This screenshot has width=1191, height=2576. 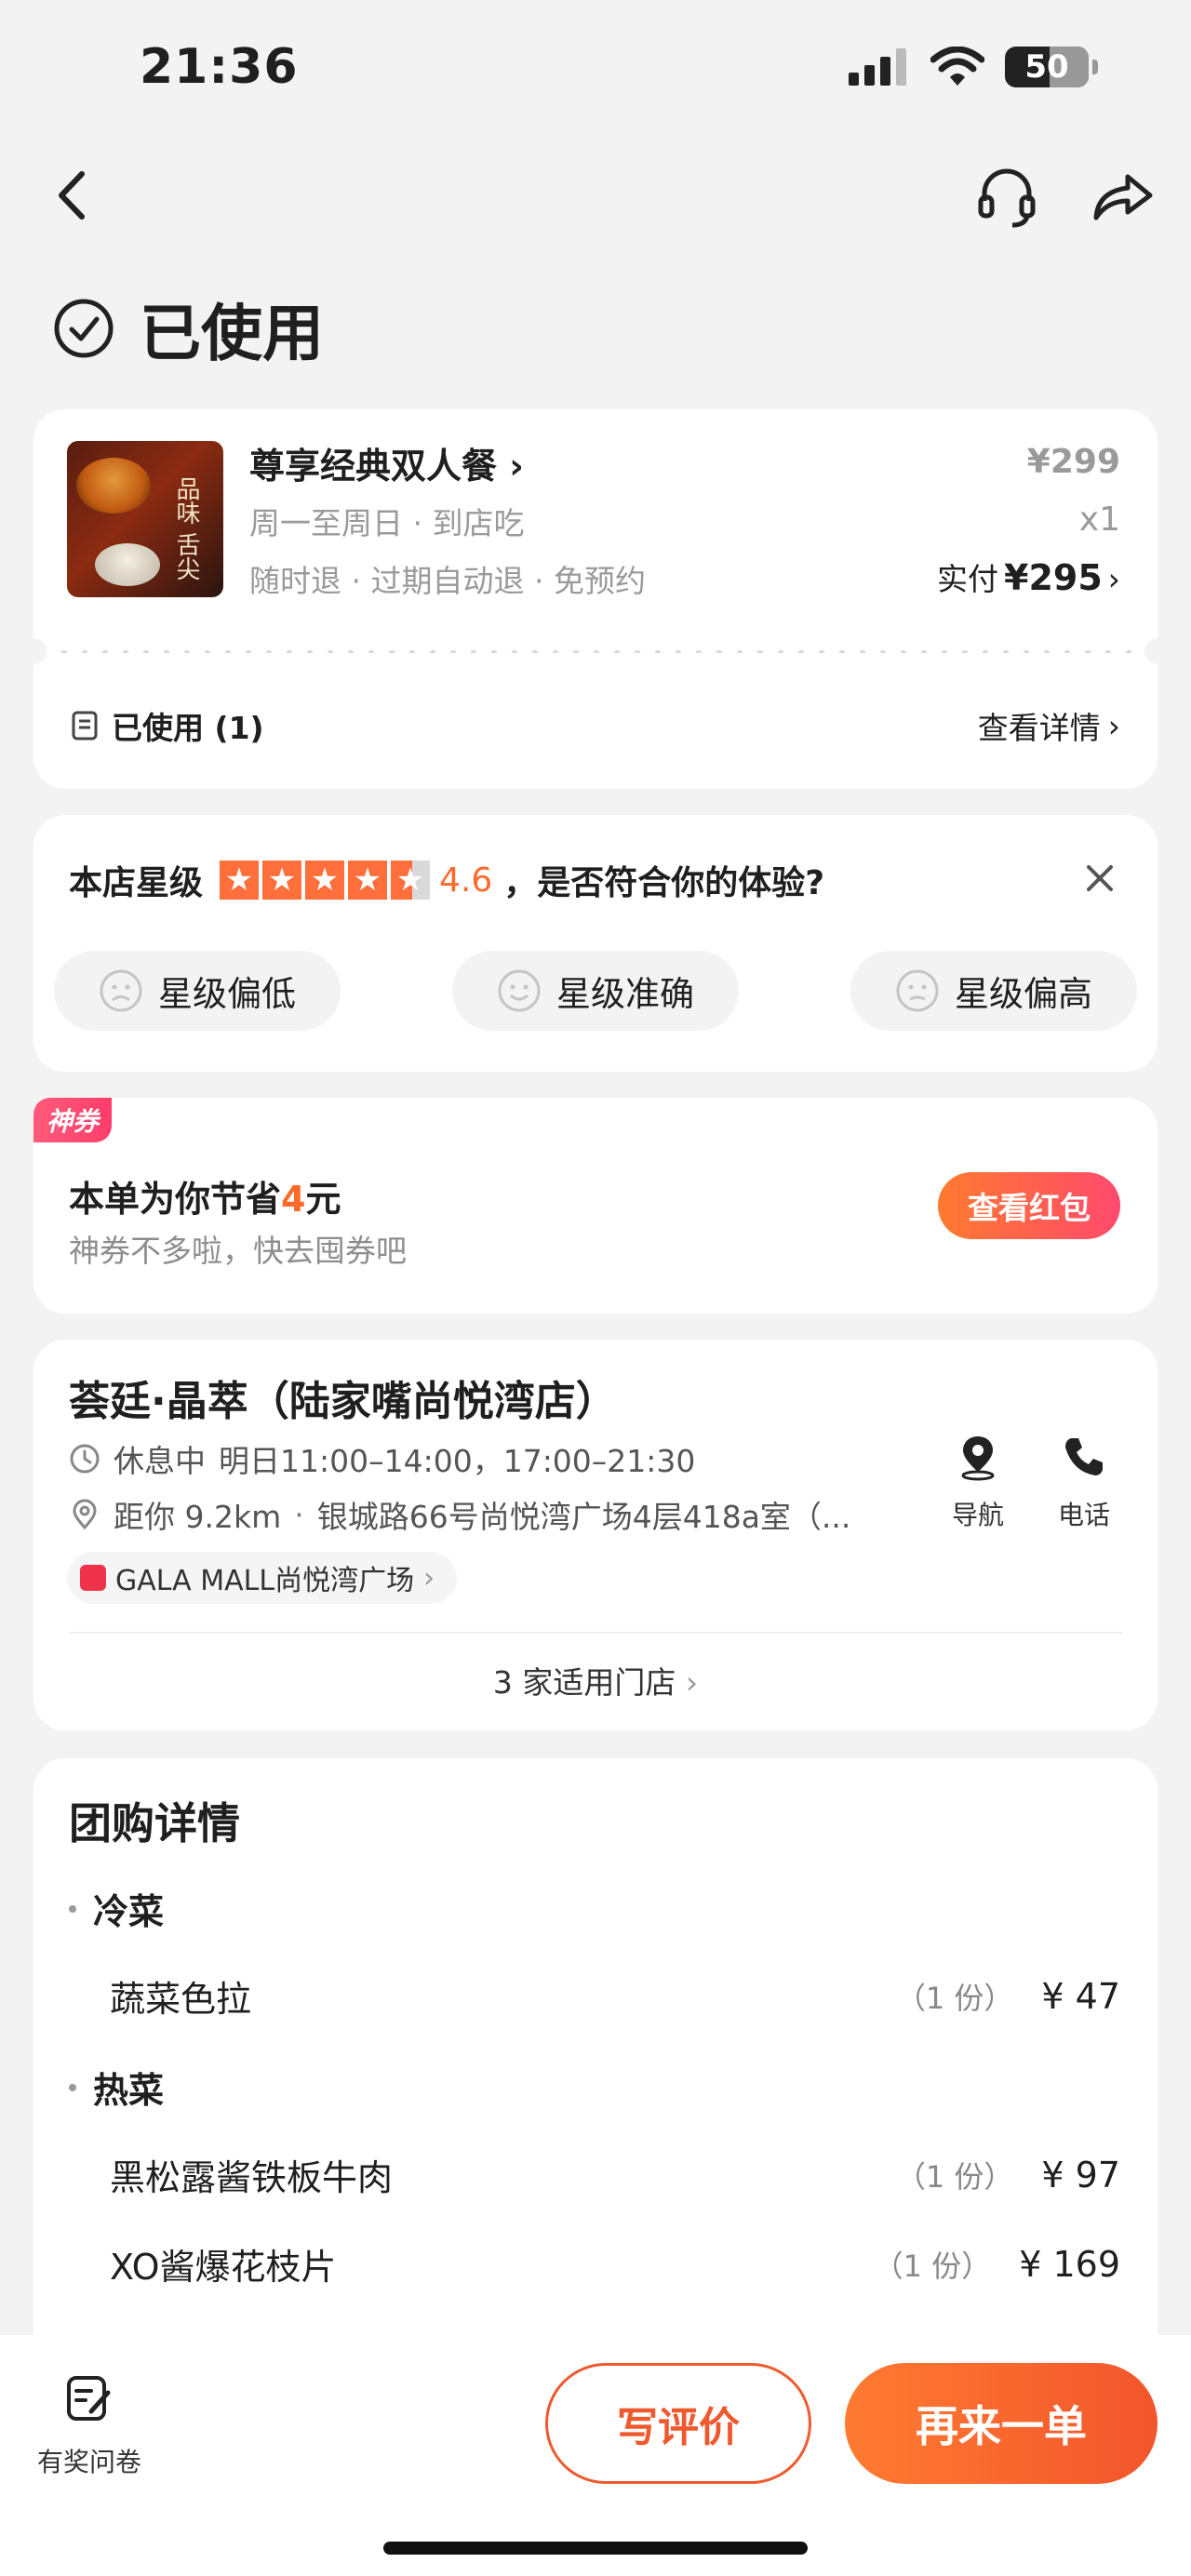 What do you see at coordinates (136, 883) in the screenshot?
I see `rating-label: 本店星级` at bounding box center [136, 883].